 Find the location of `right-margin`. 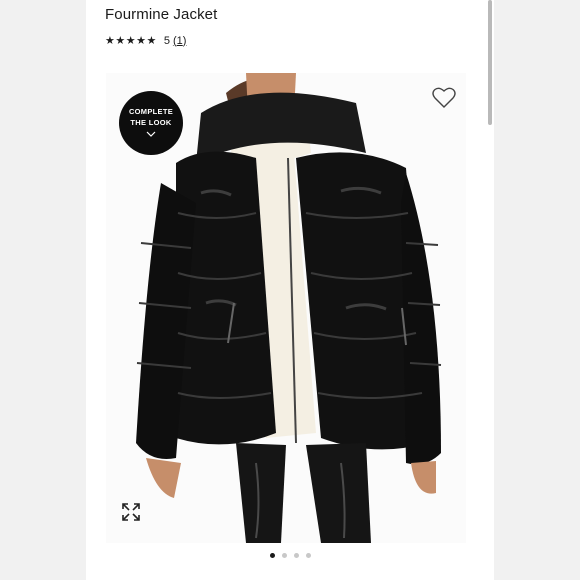

right-margin is located at coordinates (537, 290).